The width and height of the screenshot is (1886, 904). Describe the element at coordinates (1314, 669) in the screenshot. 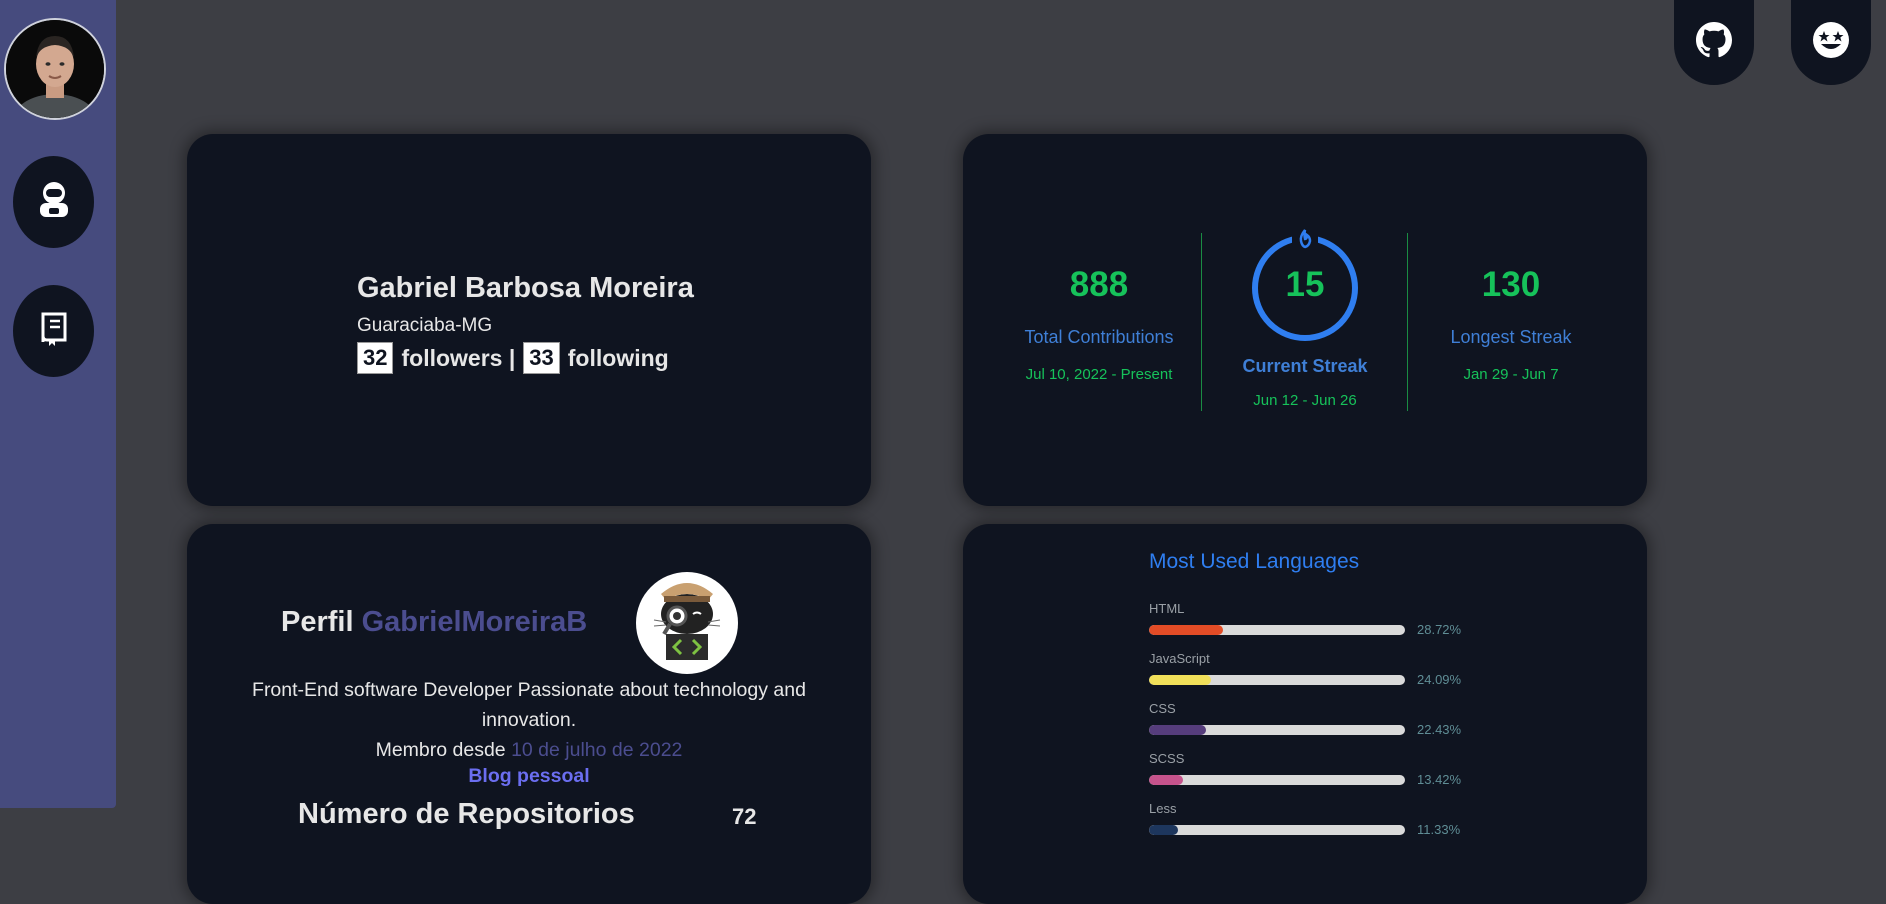

I see `language-row: JavaScript 24.09%` at that location.